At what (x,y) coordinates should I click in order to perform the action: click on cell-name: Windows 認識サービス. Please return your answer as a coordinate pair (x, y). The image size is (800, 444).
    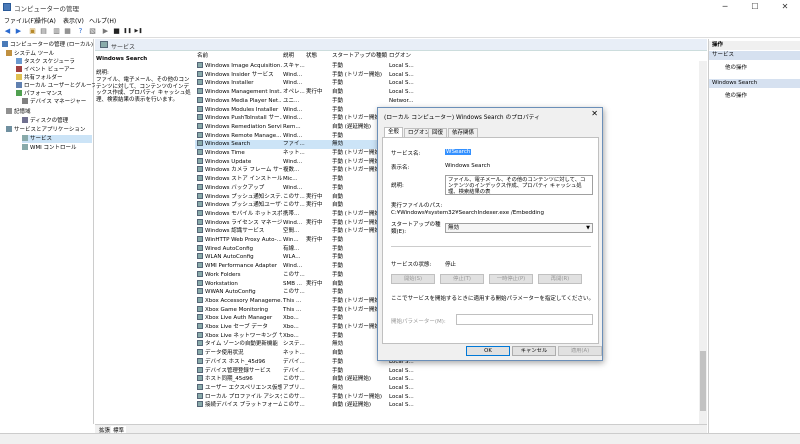
    Looking at the image, I should click on (239, 231).